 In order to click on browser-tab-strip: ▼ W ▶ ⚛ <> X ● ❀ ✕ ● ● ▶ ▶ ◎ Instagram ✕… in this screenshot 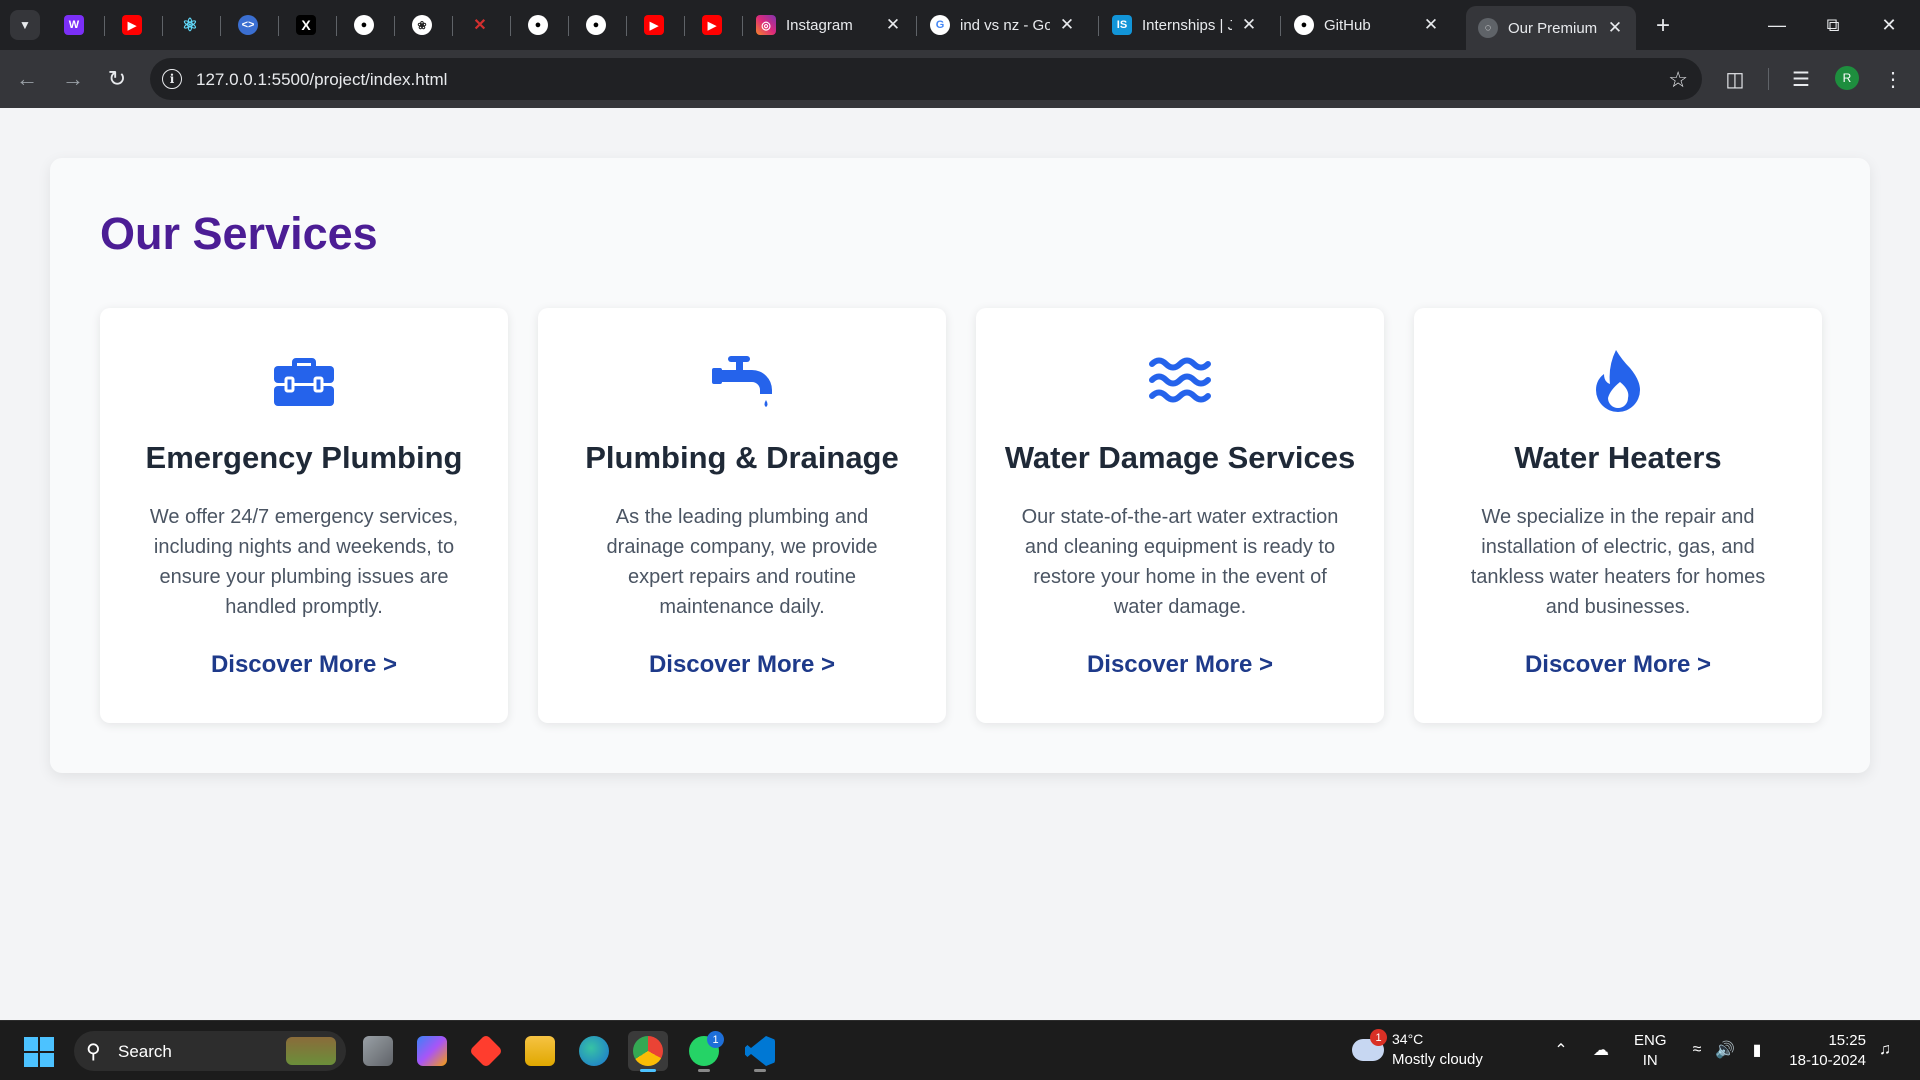, I will do `click(960, 25)`.